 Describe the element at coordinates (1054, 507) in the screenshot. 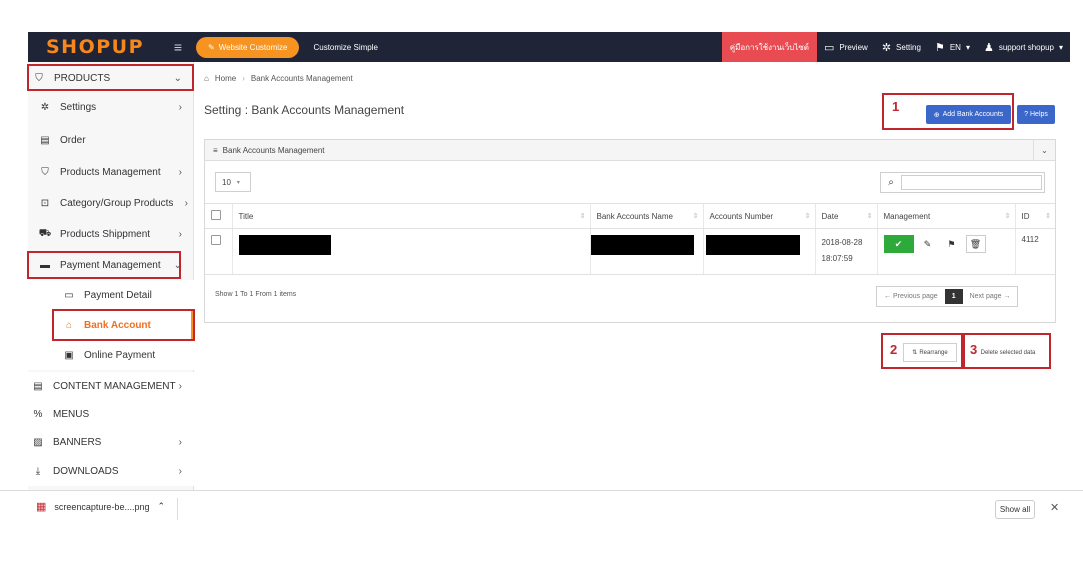

I see `close-icon: ✕` at that location.